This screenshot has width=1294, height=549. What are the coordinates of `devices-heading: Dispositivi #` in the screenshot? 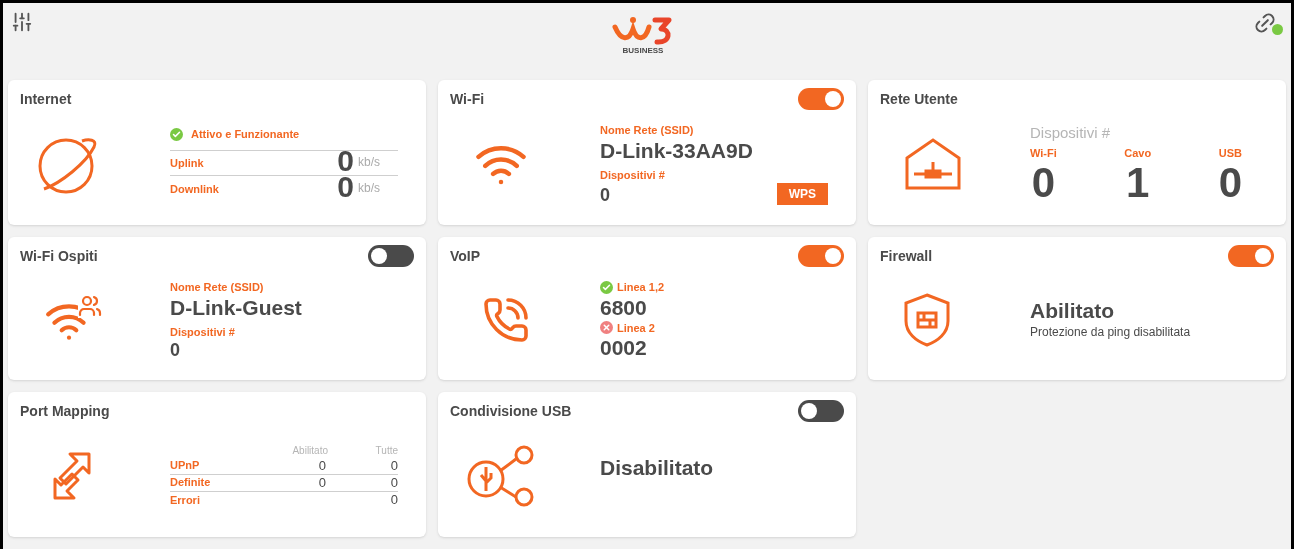 It's located at (1071, 133).